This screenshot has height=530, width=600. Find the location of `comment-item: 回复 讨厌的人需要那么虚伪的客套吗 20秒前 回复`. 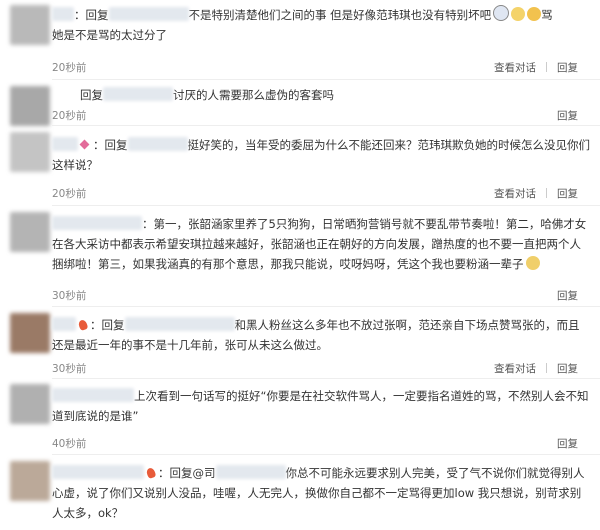

comment-item: 回复 讨厌的人需要那么虚伪的客套吗 20秒前 回复 is located at coordinates (300, 103).